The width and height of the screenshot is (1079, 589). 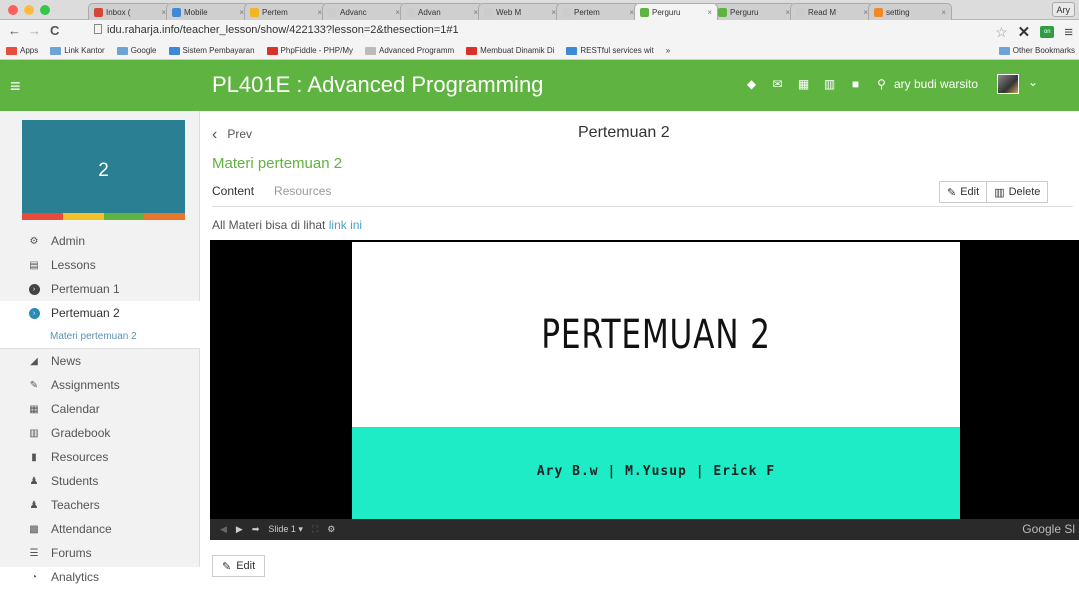 What do you see at coordinates (130, 11) in the screenshot?
I see `browser-tab: Inbox (×` at bounding box center [130, 11].